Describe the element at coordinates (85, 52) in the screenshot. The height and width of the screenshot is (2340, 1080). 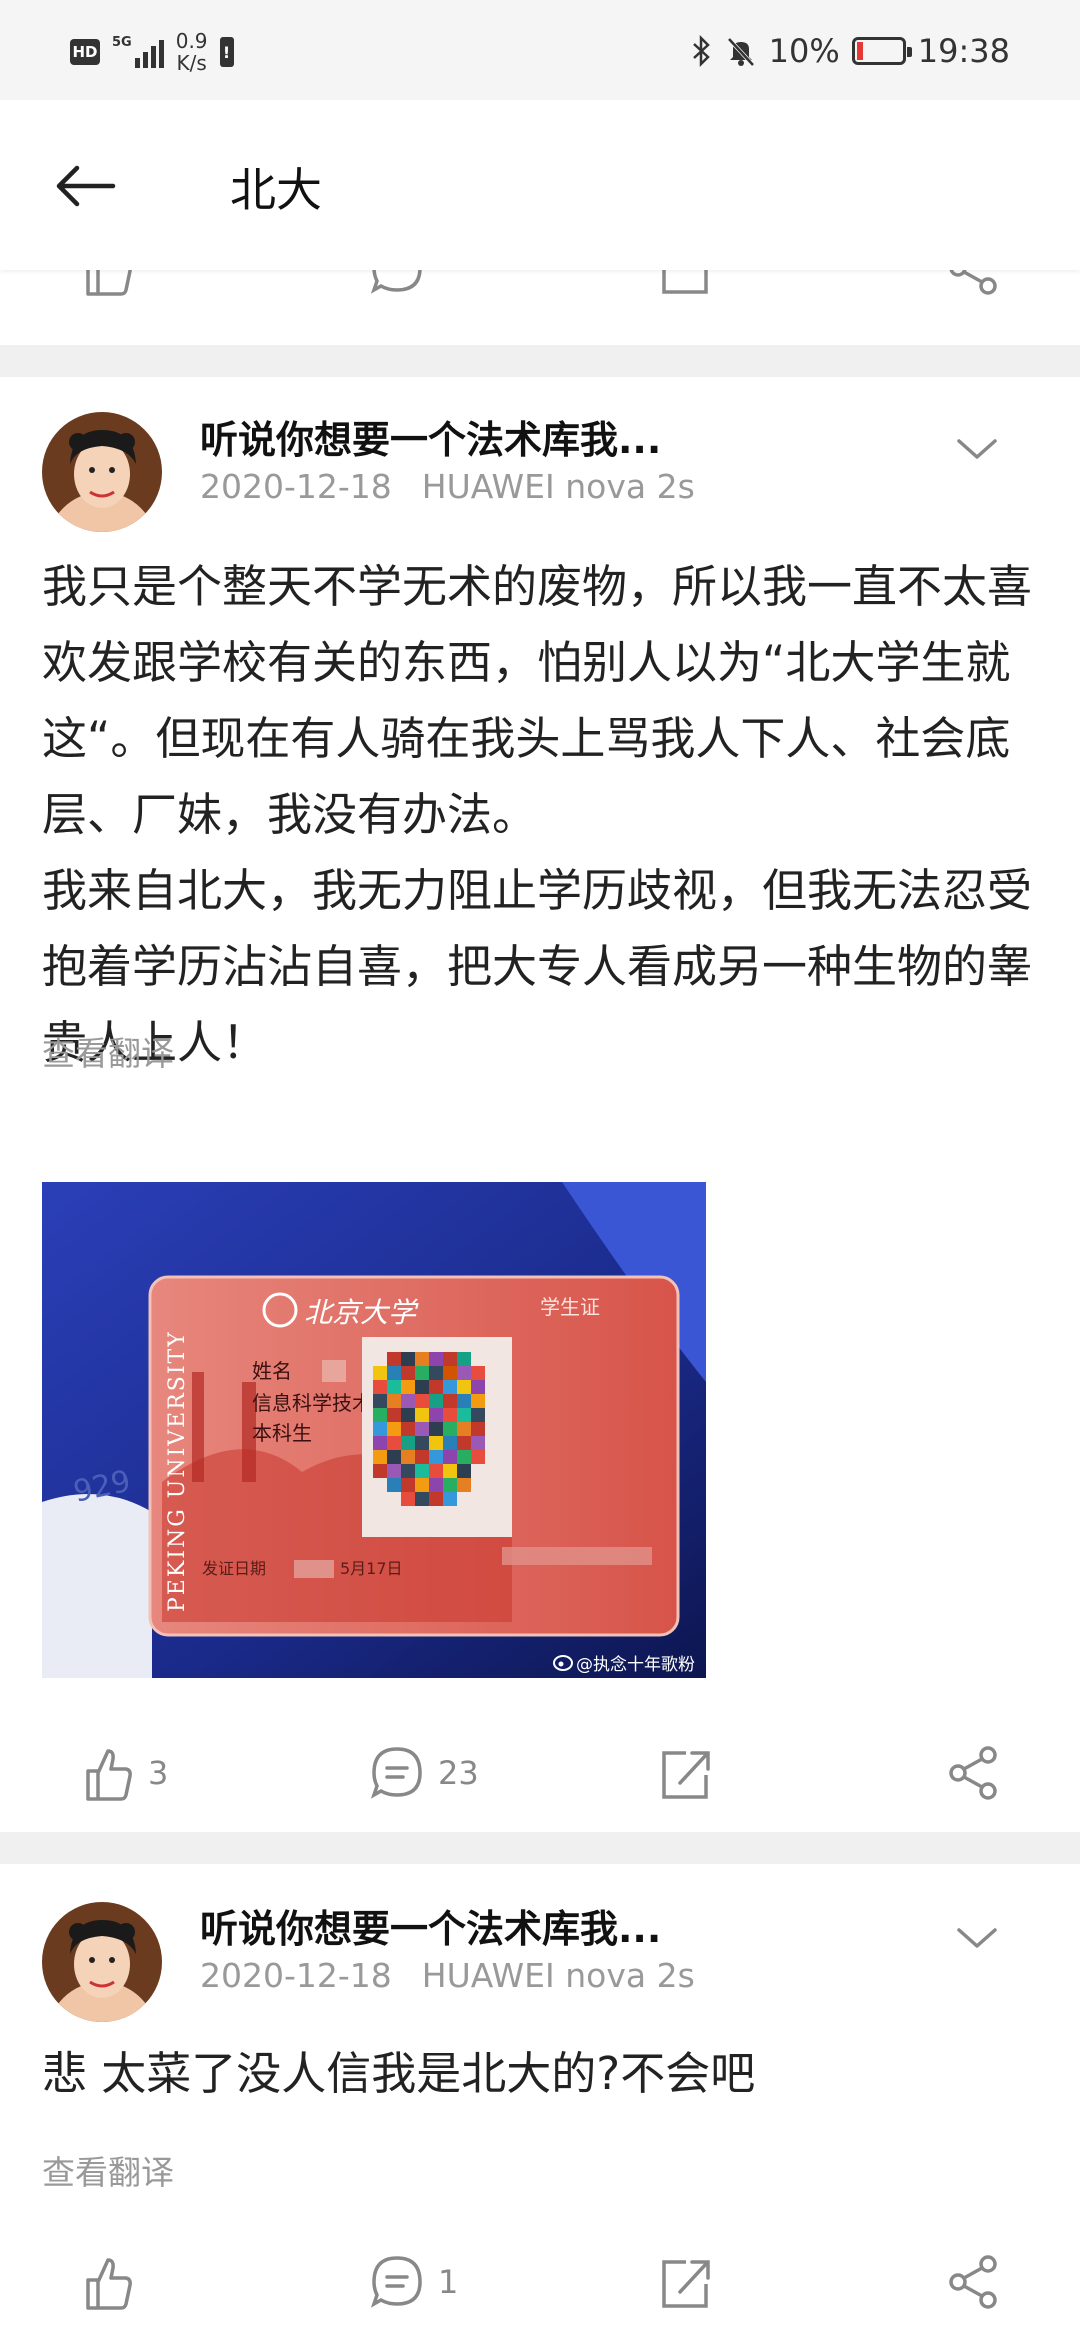
I see `hd-icon: HD` at that location.